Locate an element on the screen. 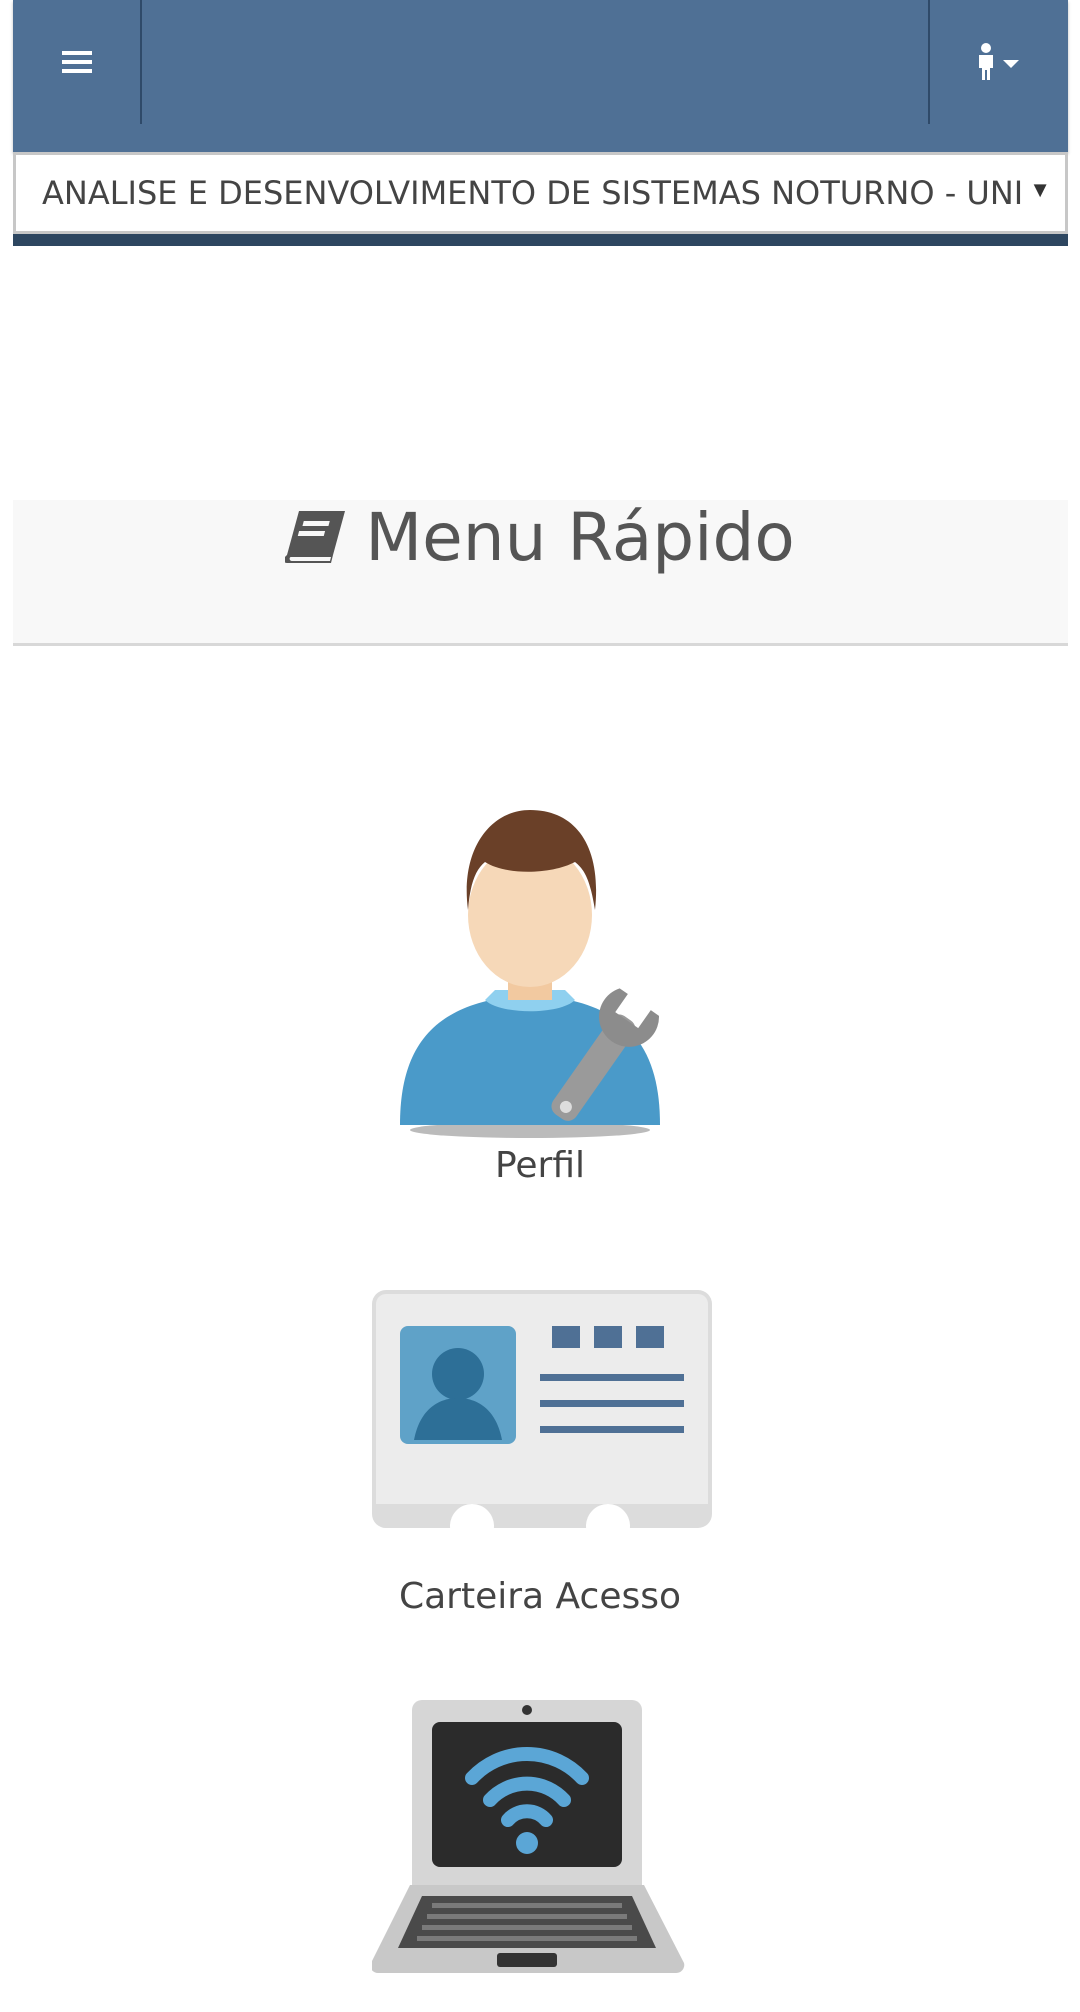  tile-carteira-acesso-label: Carteira Acesso is located at coordinates (540, 1596).